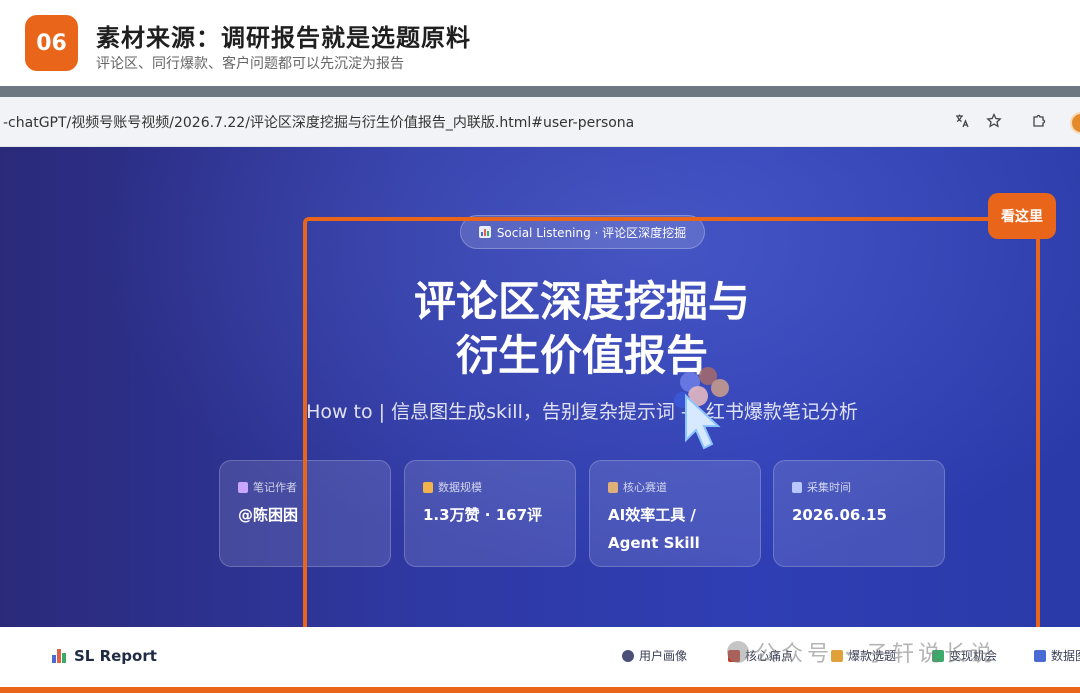 This screenshot has height=693, width=1080. I want to click on slide-subtitle: 评论区、同行爆款、客户问题都可以先沉淀为报告, so click(250, 64).